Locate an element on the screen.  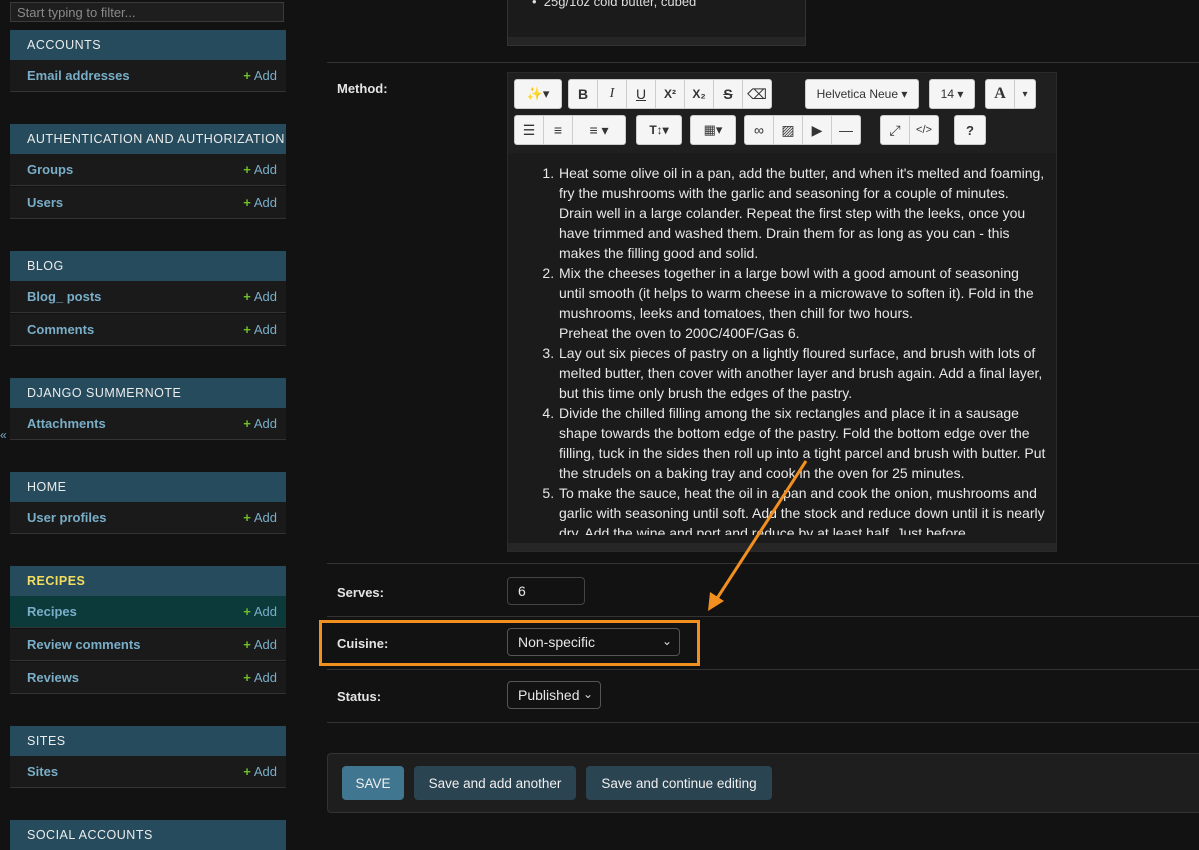
table-dropdown: ▦▾ is located at coordinates (713, 130).